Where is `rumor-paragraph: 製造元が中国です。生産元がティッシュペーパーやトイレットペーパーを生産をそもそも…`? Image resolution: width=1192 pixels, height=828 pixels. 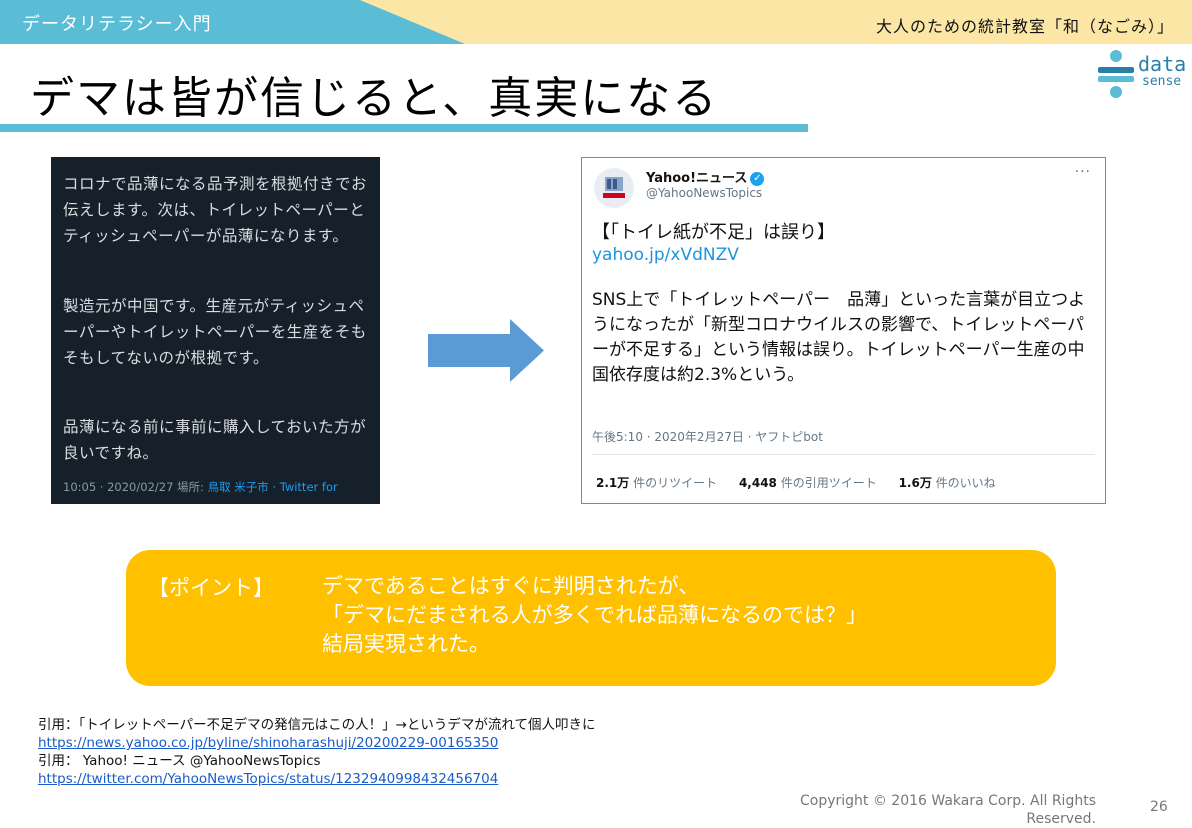 rumor-paragraph: 製造元が中国です。生産元がティッシュペーパーやトイレットペーパーを生産をそもそも… is located at coordinates (215, 332).